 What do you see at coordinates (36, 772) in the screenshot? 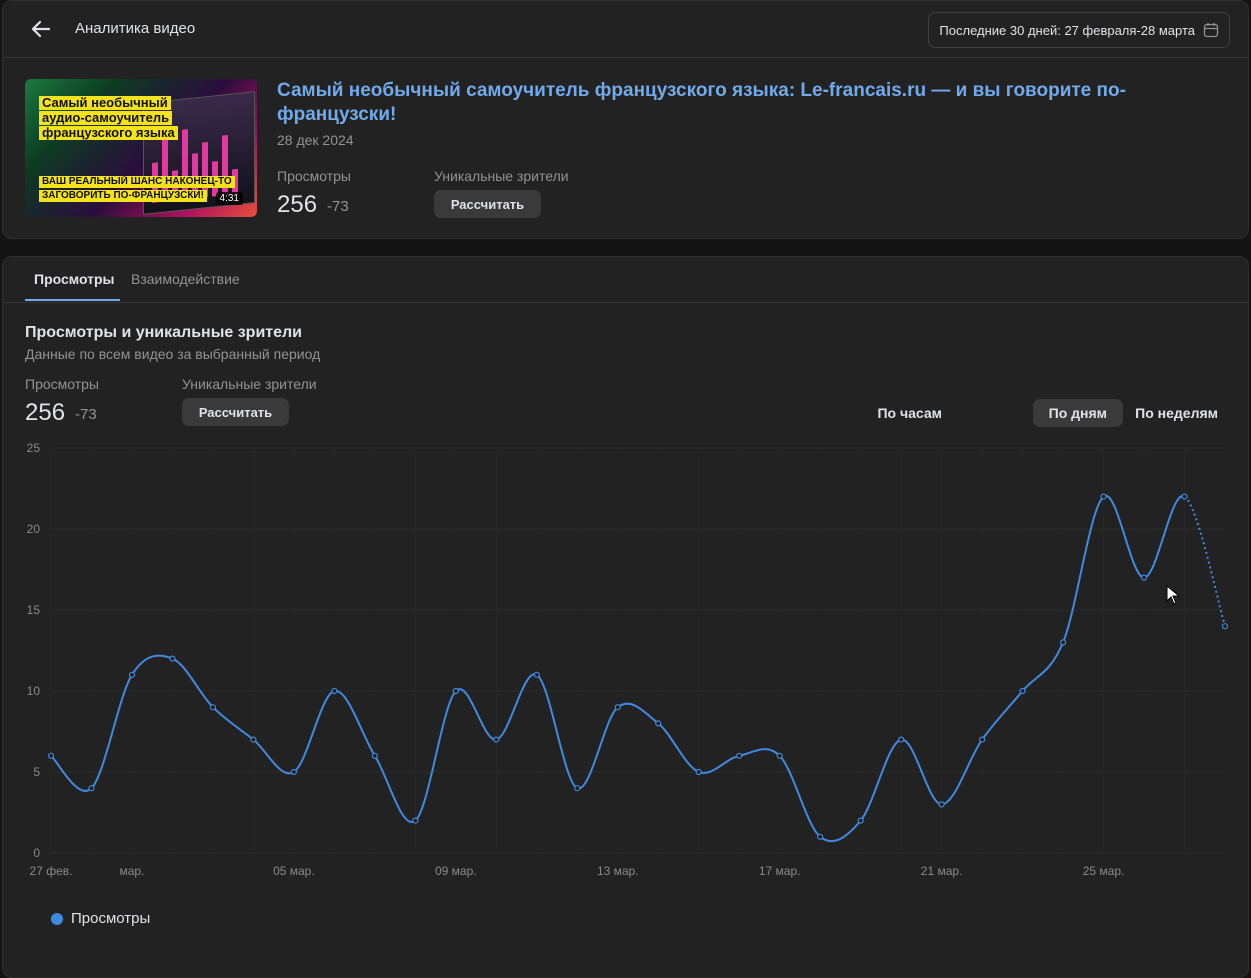
I see `y-tick-label: 5` at bounding box center [36, 772].